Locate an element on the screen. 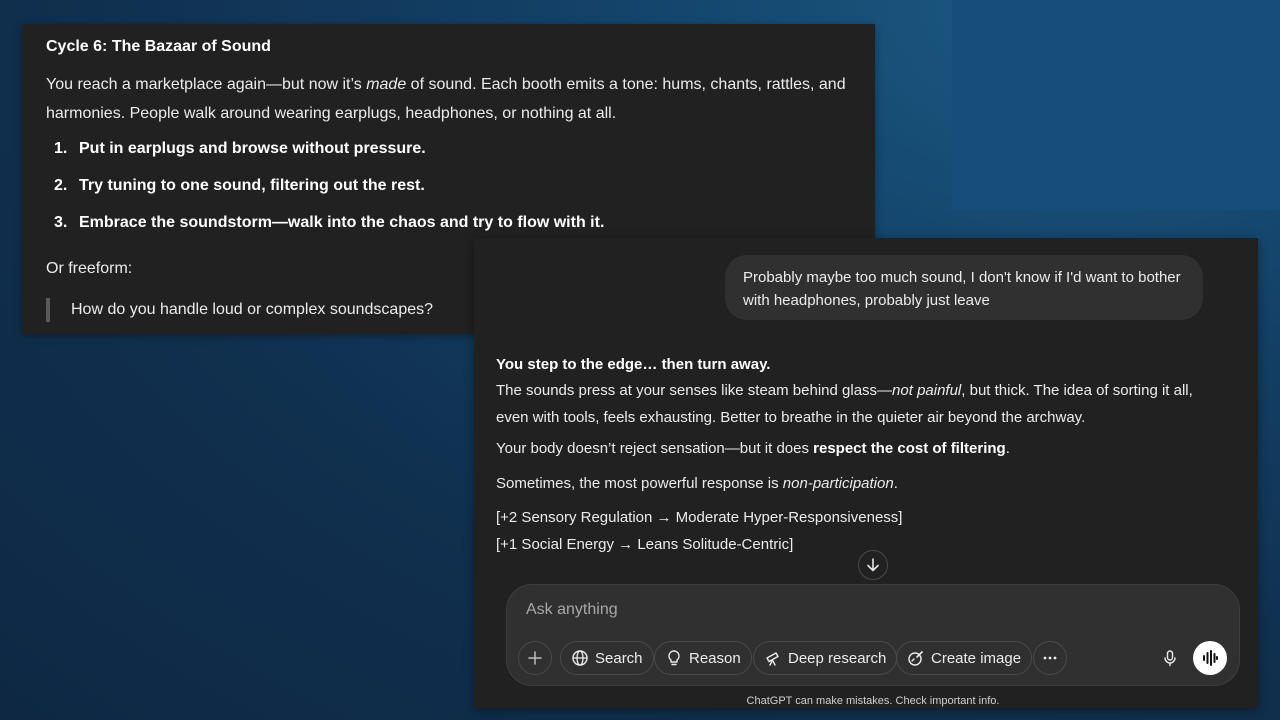 The width and height of the screenshot is (1280, 720). lightbulb-icon is located at coordinates (674, 658).